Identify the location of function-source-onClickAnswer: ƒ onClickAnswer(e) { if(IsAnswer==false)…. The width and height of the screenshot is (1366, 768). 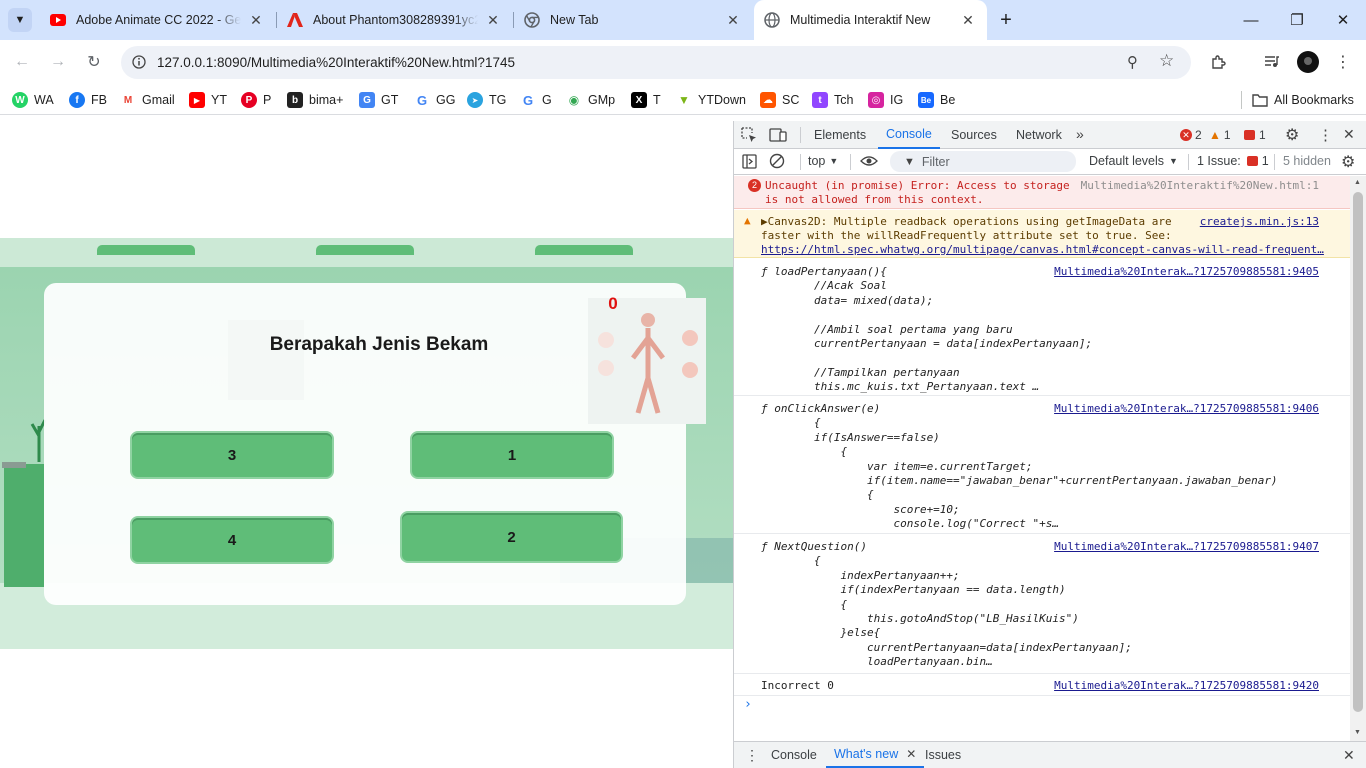
(1019, 467).